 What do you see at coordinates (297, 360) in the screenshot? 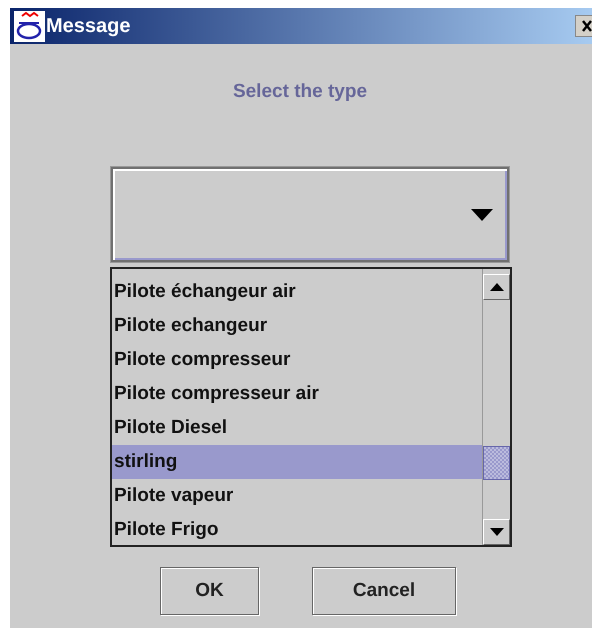
I see `list-item: Pilote compresseur` at bounding box center [297, 360].